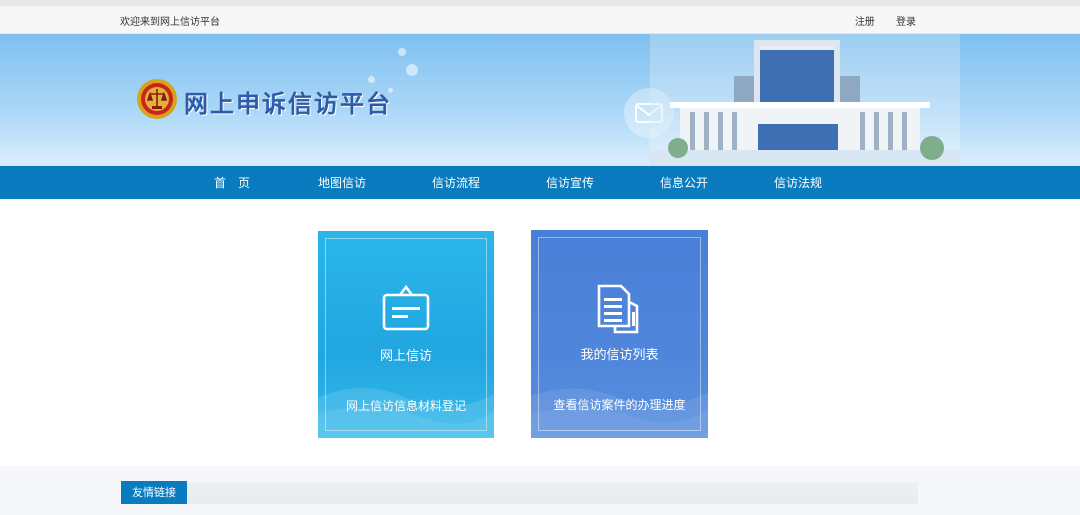  What do you see at coordinates (288, 104) in the screenshot?
I see `site-title: 网上申诉信访平台` at bounding box center [288, 104].